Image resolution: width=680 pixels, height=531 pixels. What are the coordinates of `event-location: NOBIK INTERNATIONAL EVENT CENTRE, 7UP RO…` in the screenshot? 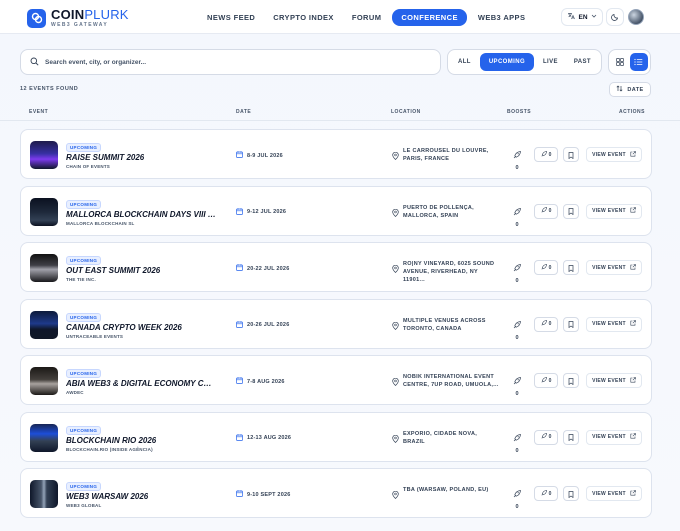 It's located at (445, 382).